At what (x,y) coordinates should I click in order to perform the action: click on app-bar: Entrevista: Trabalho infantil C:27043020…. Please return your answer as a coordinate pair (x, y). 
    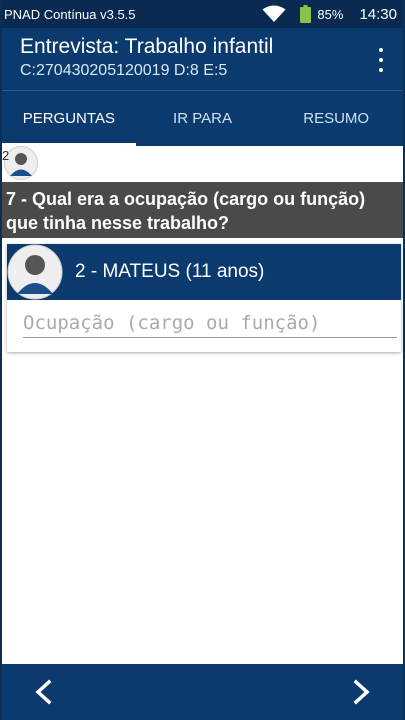
    Looking at the image, I should click on (202, 59).